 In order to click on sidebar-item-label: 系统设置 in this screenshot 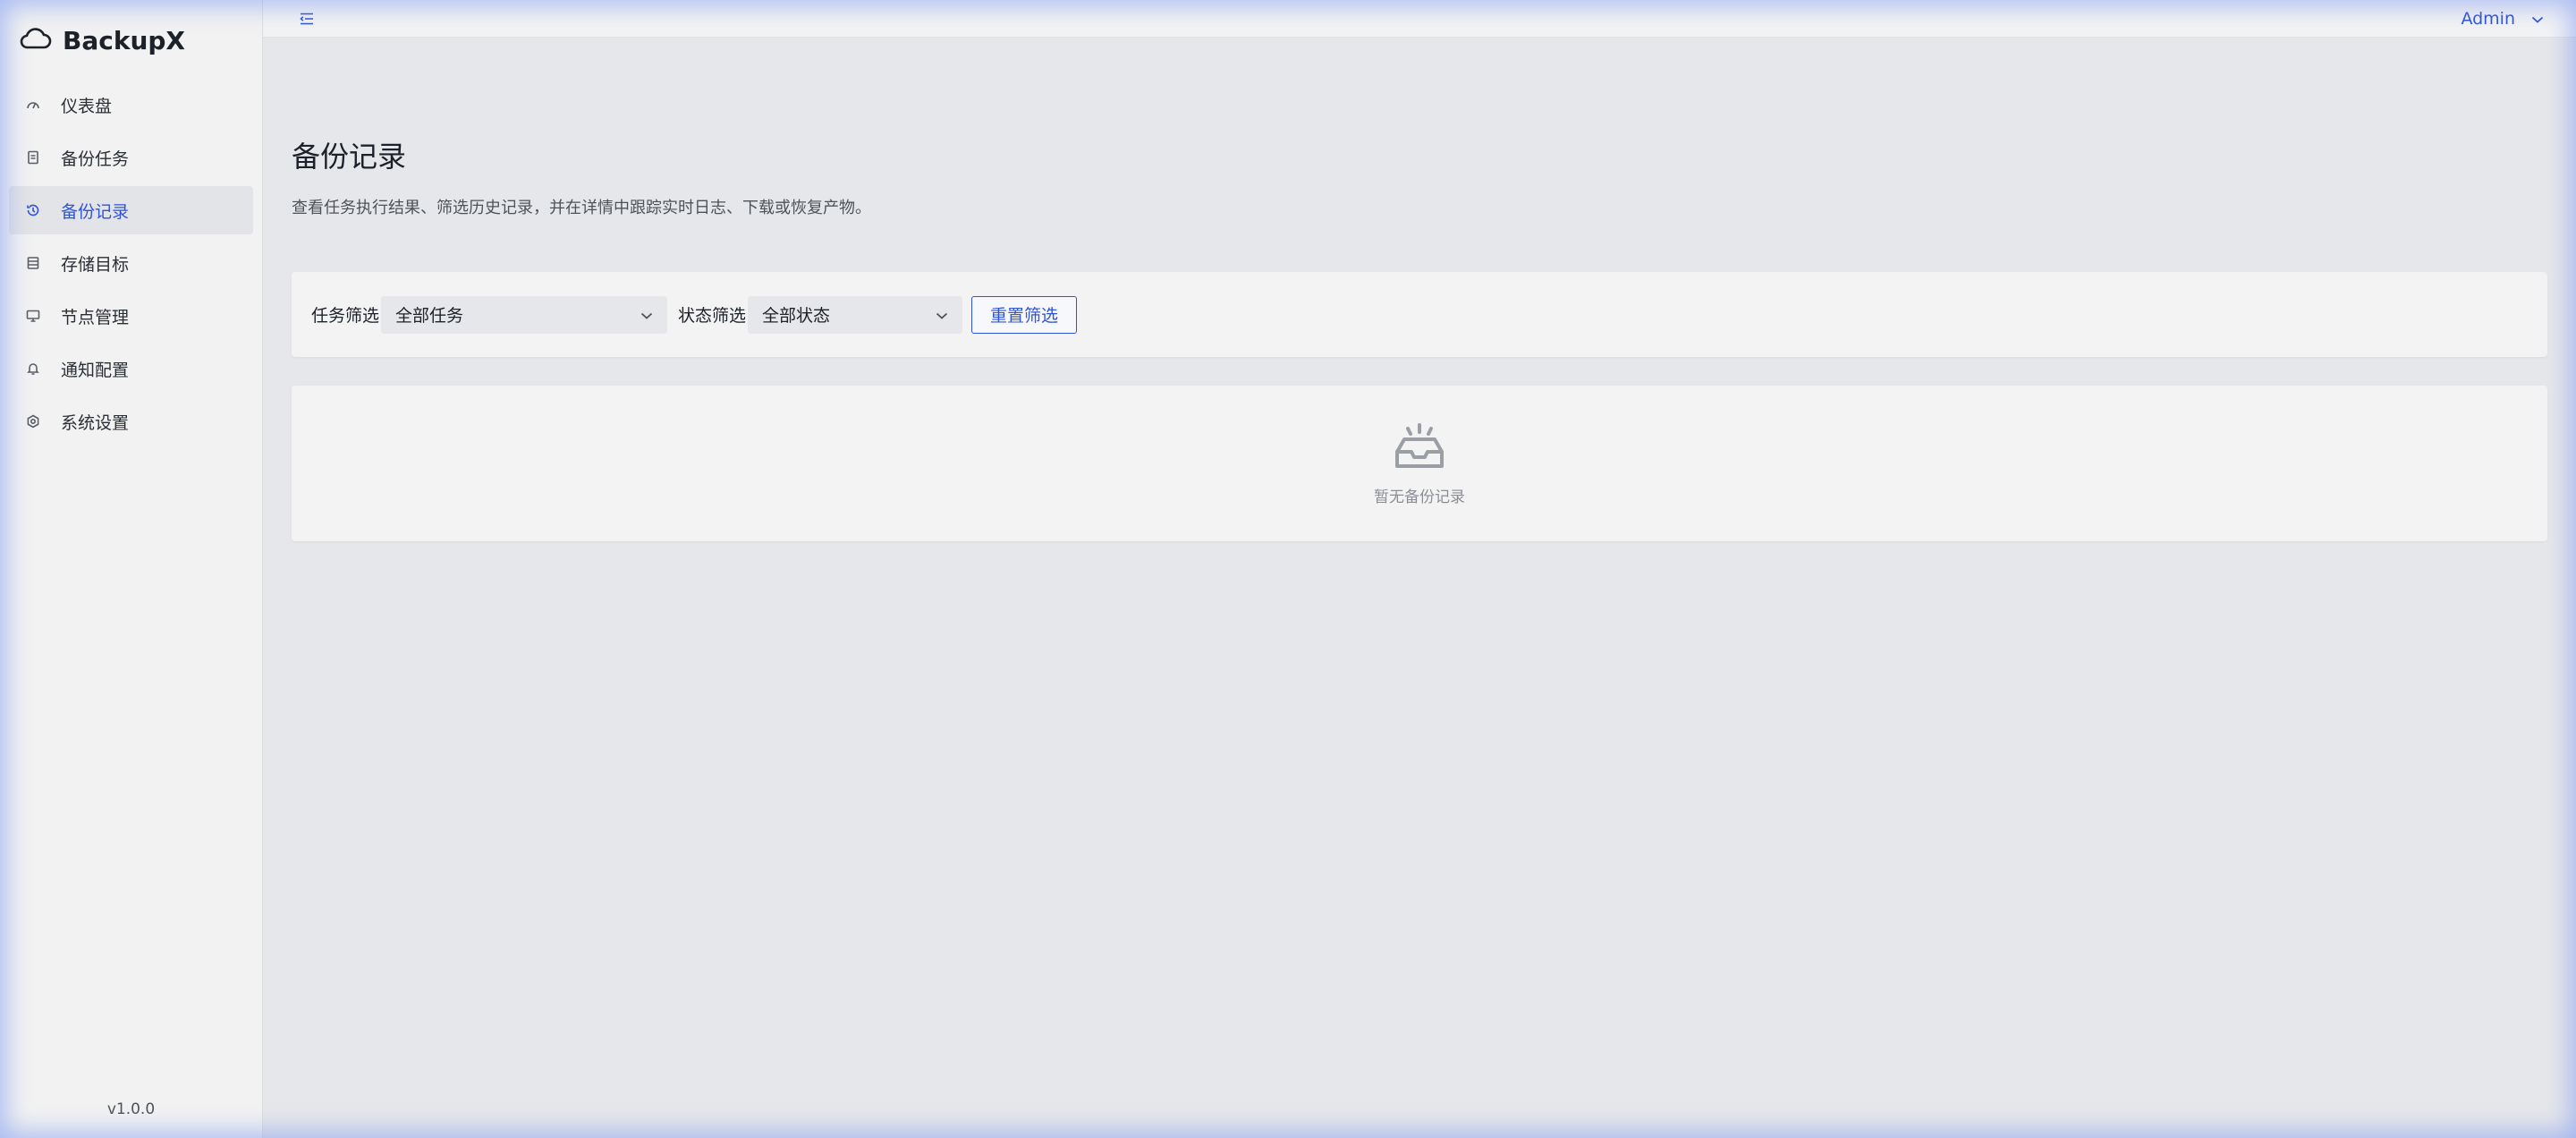, I will do `click(95, 422)`.